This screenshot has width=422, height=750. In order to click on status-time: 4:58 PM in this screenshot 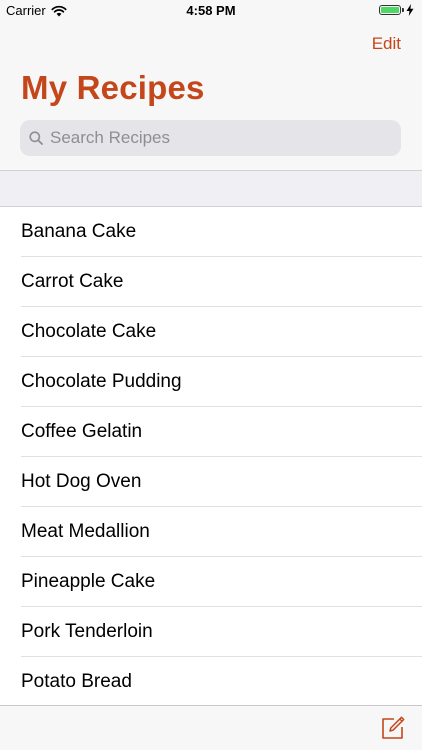, I will do `click(211, 10)`.